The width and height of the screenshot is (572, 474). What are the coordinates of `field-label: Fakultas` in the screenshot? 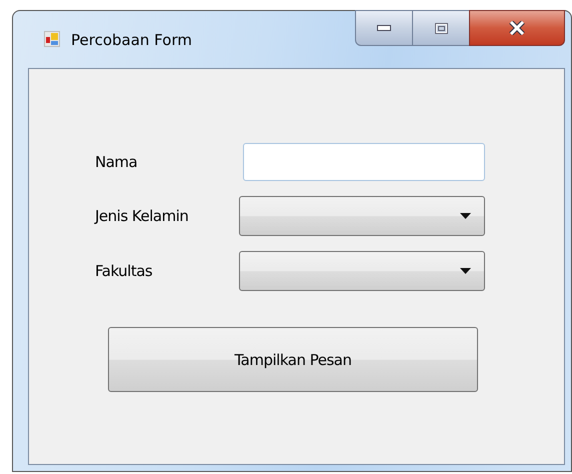 It's located at (124, 271).